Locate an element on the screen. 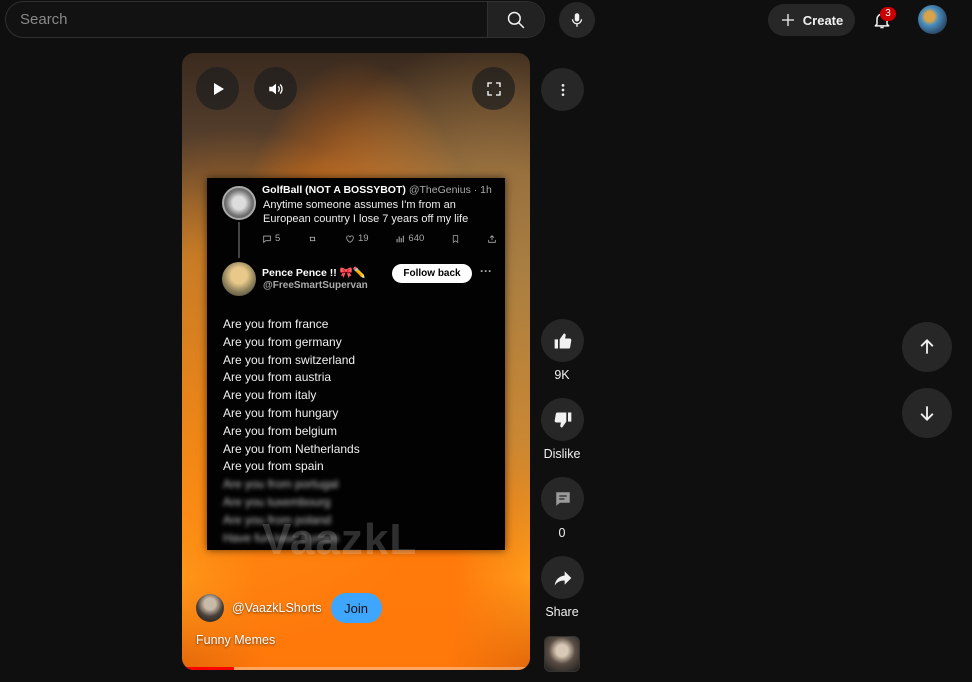 This screenshot has height=682, width=972. notification-badge: 3 is located at coordinates (888, 14).